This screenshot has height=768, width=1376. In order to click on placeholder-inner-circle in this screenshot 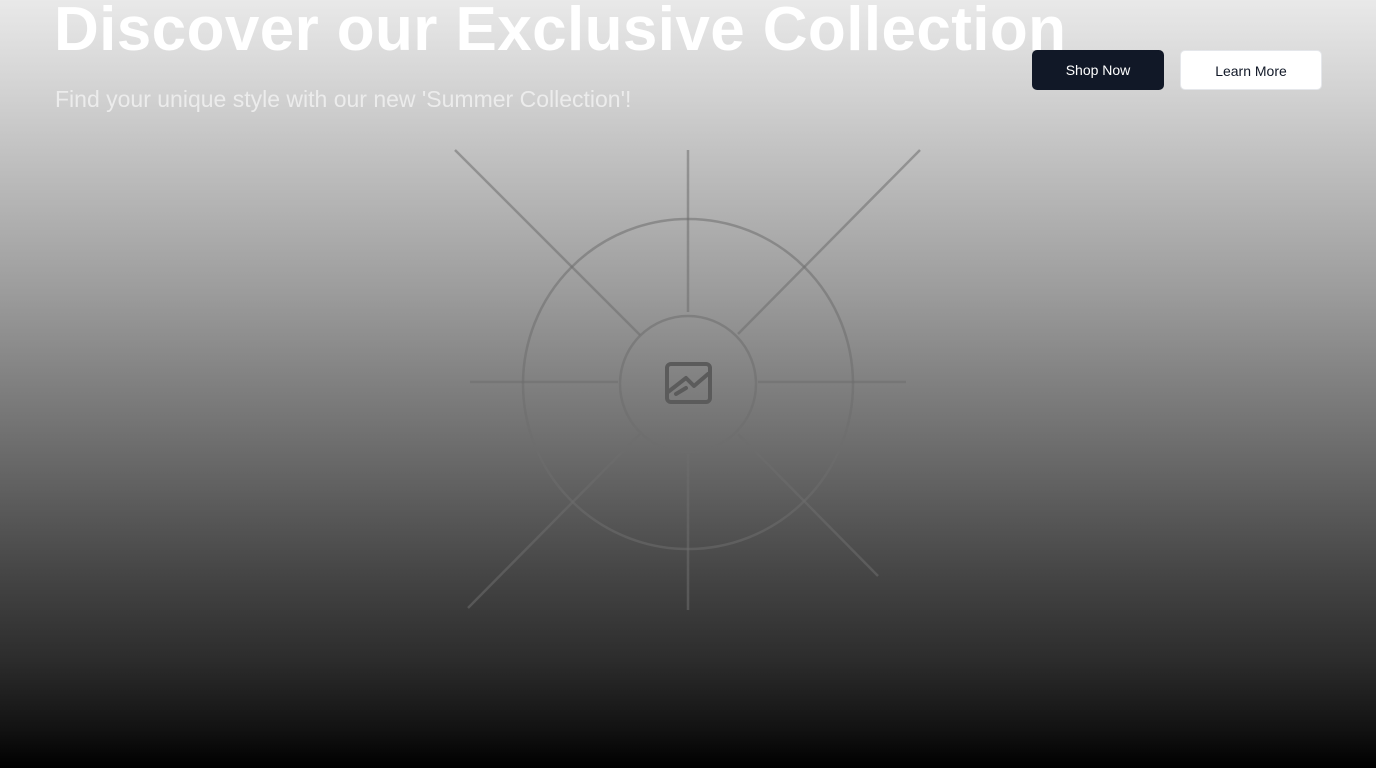, I will do `click(688, 384)`.